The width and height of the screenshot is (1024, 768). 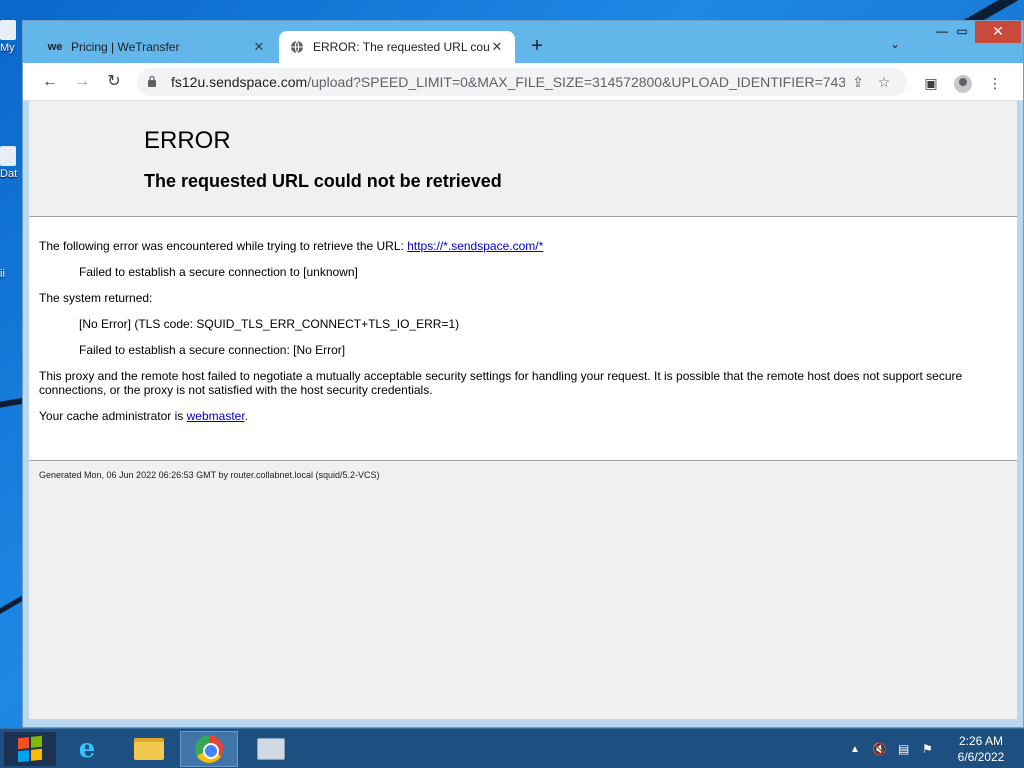 What do you see at coordinates (895, 47) in the screenshot?
I see `tab-search-chevron-icon: ⌄` at bounding box center [895, 47].